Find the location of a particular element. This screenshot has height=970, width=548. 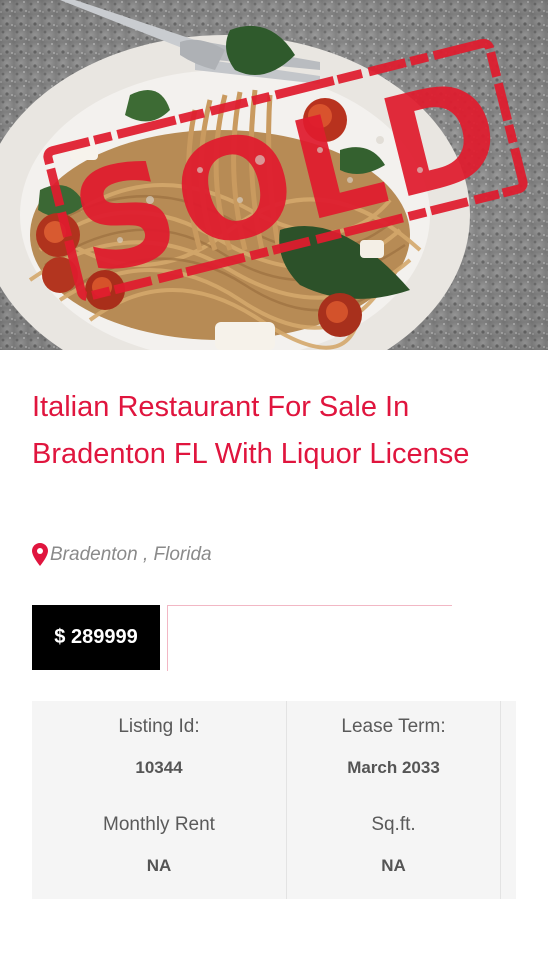

monthly-rent-label: Monthly Rent is located at coordinates (159, 824).